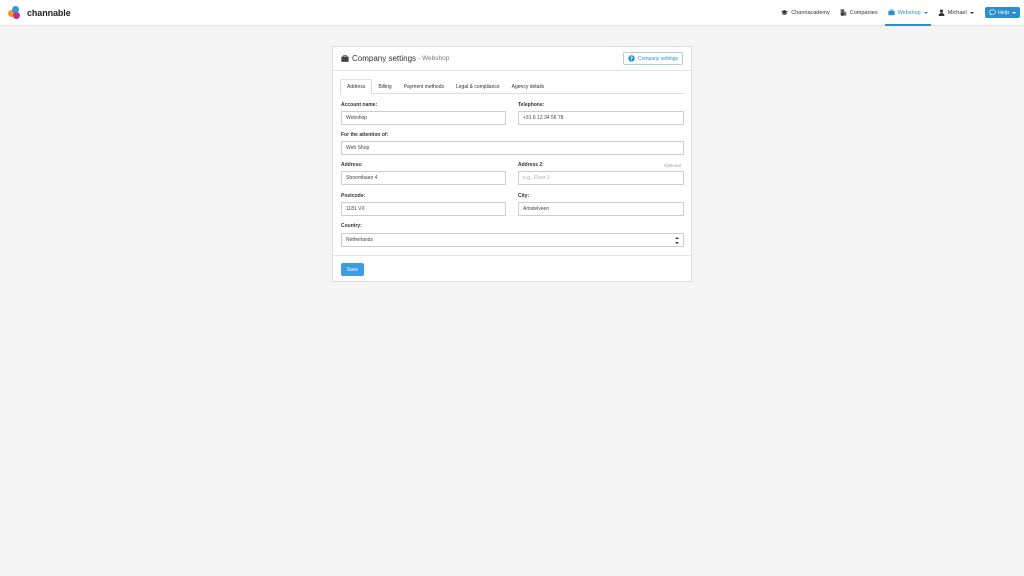 The image size is (1024, 576). I want to click on nav-channacademy-label: Channacademy, so click(810, 12).